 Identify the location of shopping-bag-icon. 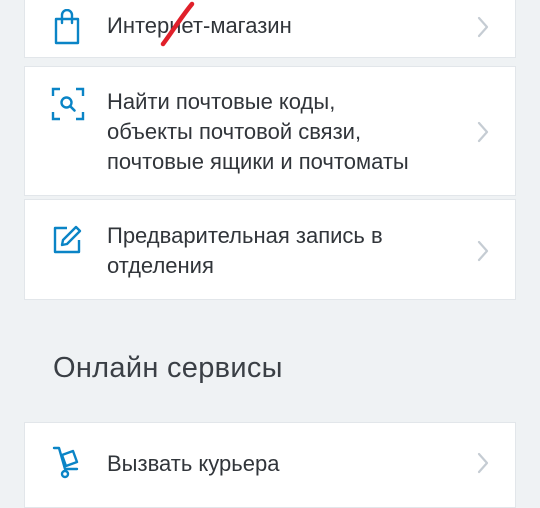
(67, 26).